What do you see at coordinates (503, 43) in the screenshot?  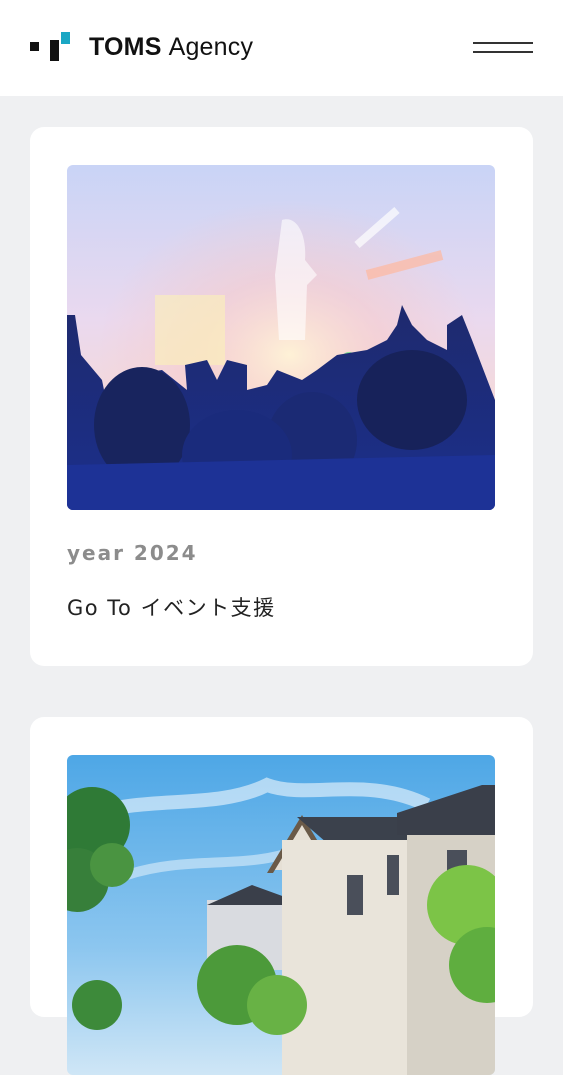 I see `hamburger-icon` at bounding box center [503, 43].